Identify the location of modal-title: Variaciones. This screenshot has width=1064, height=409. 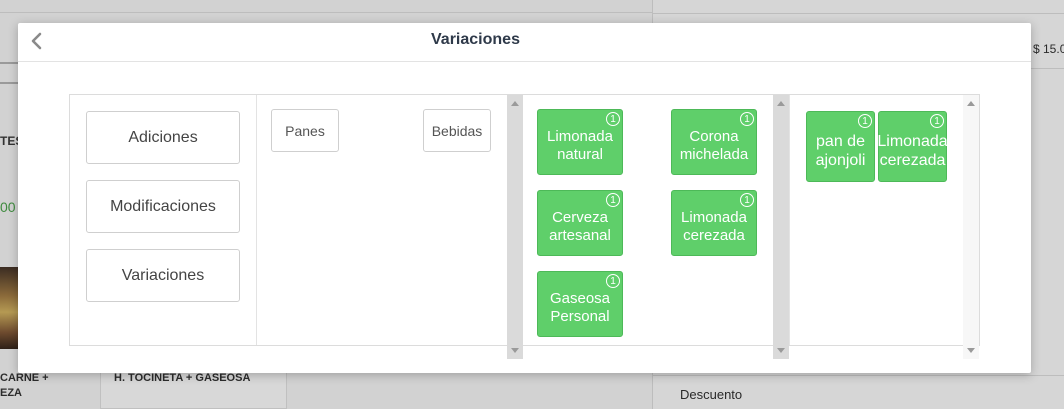
(475, 39).